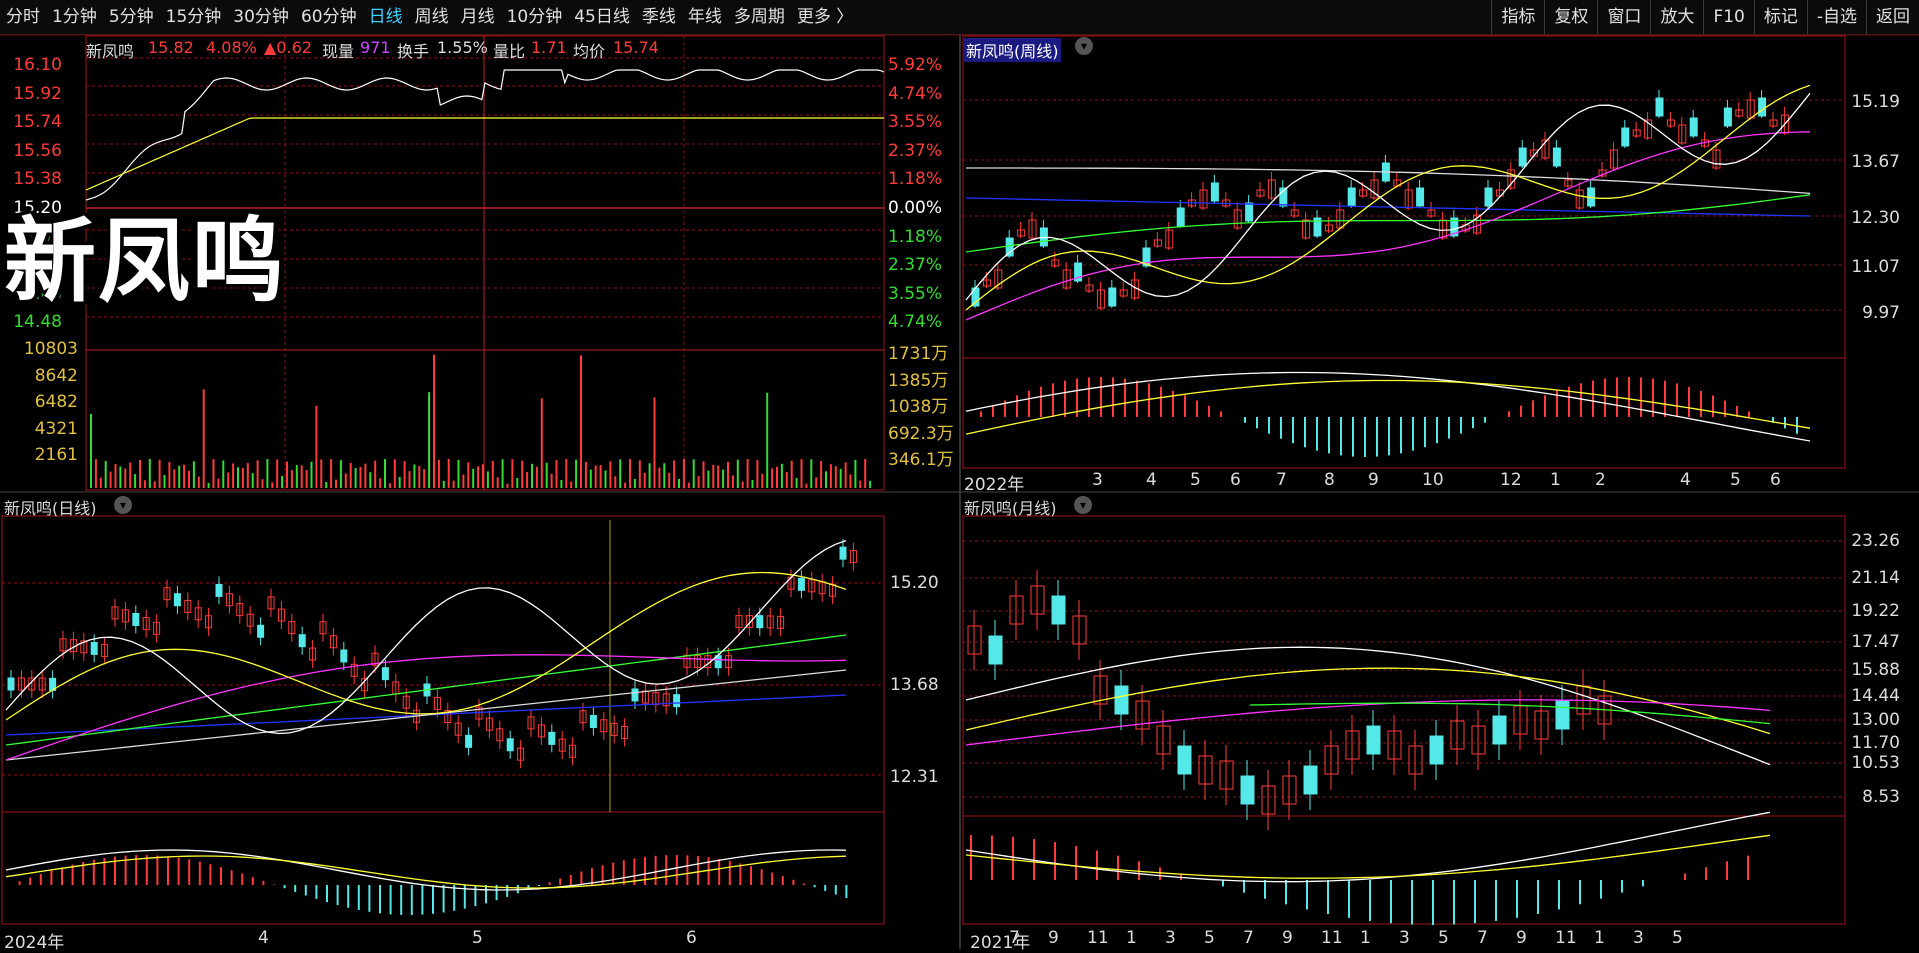 Image resolution: width=1919 pixels, height=953 pixels. Describe the element at coordinates (32, 65) in the screenshot. I see `intraday-price-label-0: 16.10` at that location.